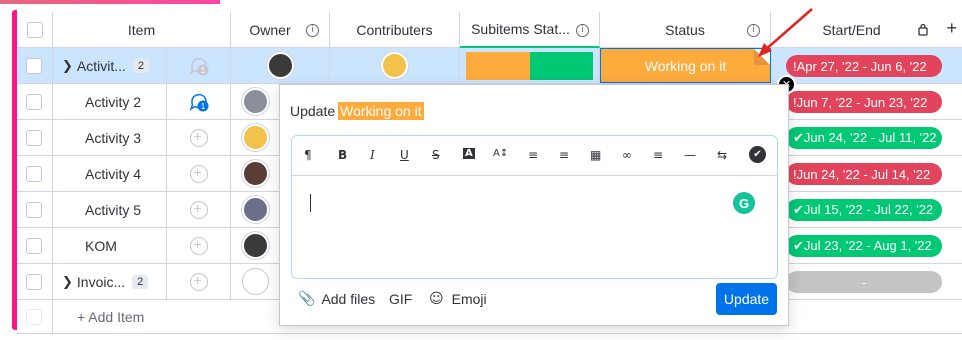  I want to click on subitems-done-segment, so click(561, 65).